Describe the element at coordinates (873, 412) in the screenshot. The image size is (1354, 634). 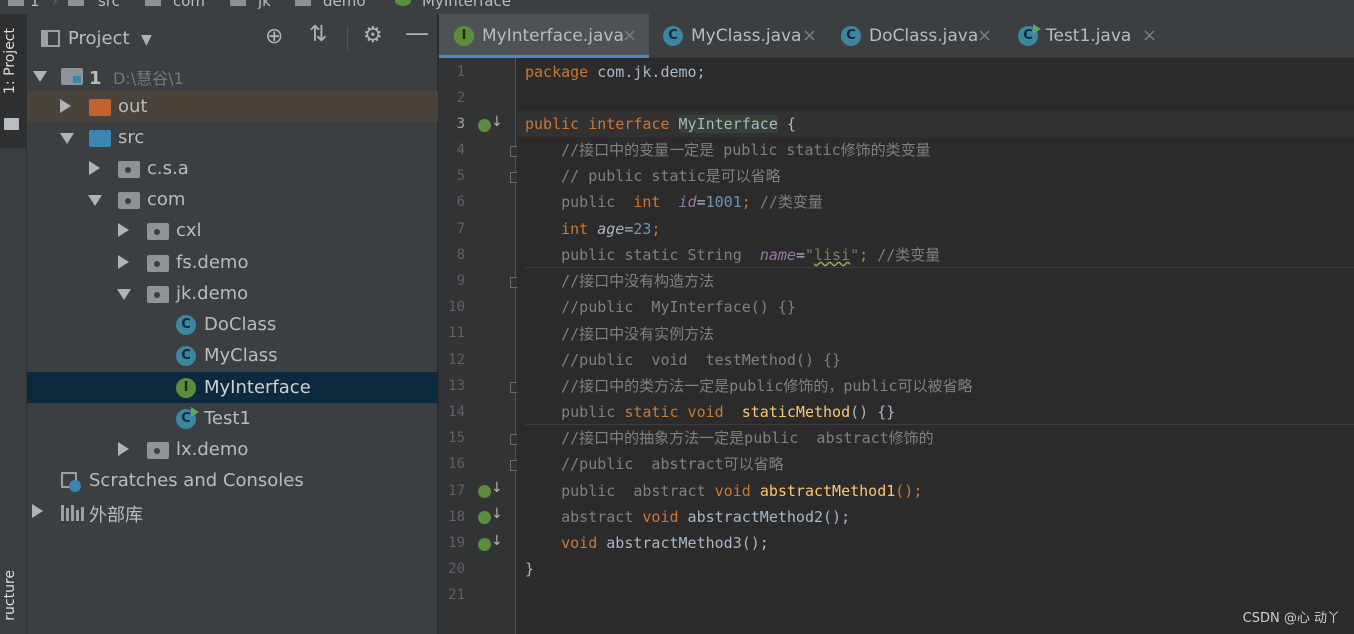
I see `code-token: () {}` at that location.